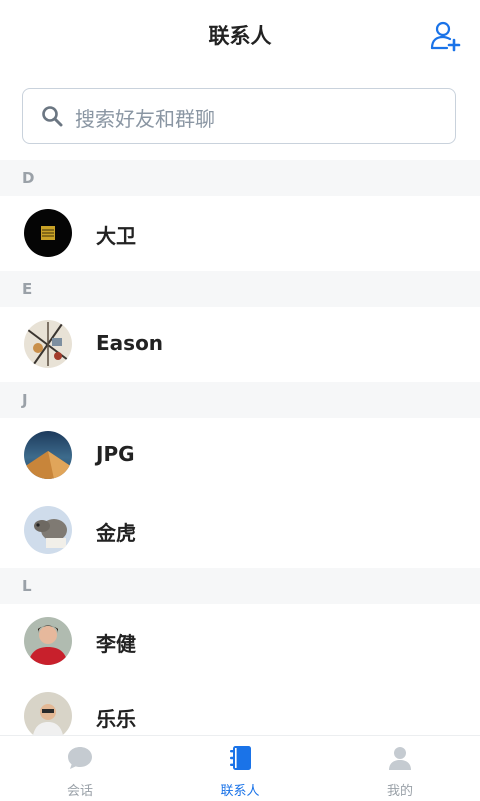  I want to click on tab-contacts: 联系人, so click(240, 768).